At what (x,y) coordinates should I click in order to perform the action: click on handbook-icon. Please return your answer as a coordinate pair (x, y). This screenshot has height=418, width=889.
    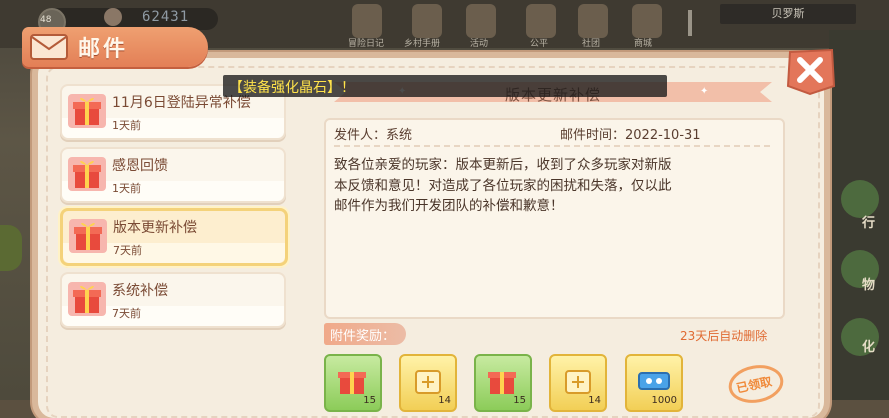
    Looking at the image, I should click on (427, 21).